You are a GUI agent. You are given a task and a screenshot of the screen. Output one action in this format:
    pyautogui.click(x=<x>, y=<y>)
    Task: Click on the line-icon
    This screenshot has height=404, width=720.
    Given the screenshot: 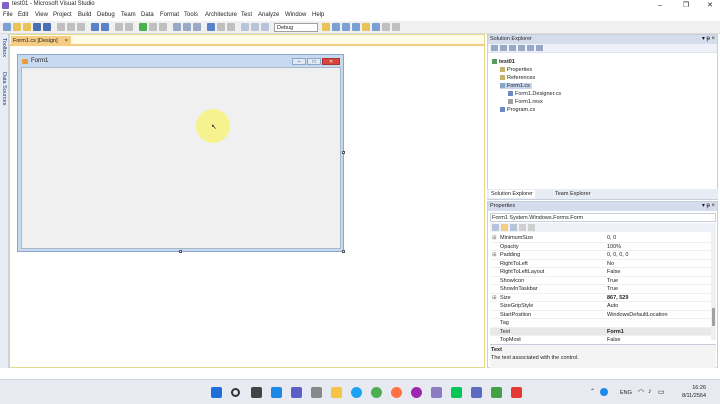 What is the action you would take?
    pyautogui.click(x=456, y=392)
    